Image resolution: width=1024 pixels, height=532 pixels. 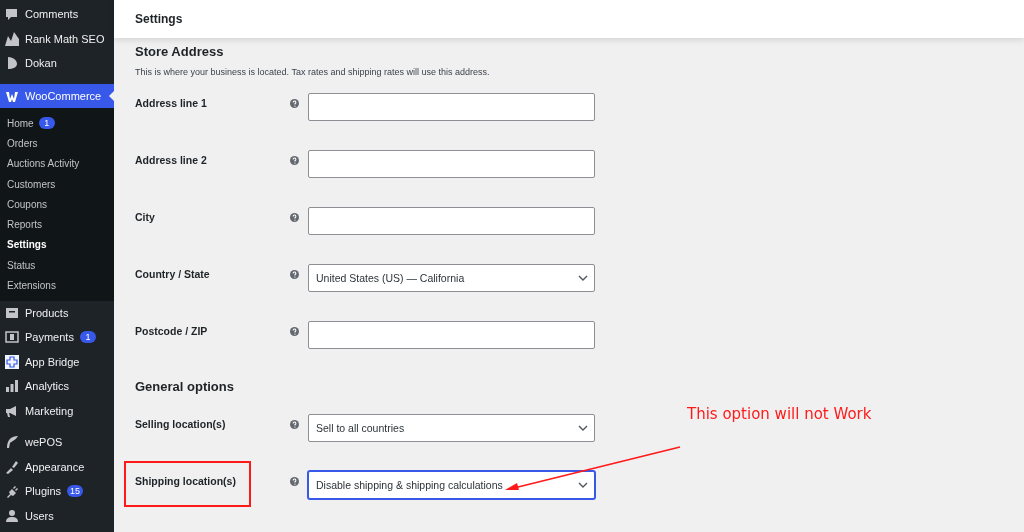 I want to click on field-label: Address line 2, so click(x=171, y=159).